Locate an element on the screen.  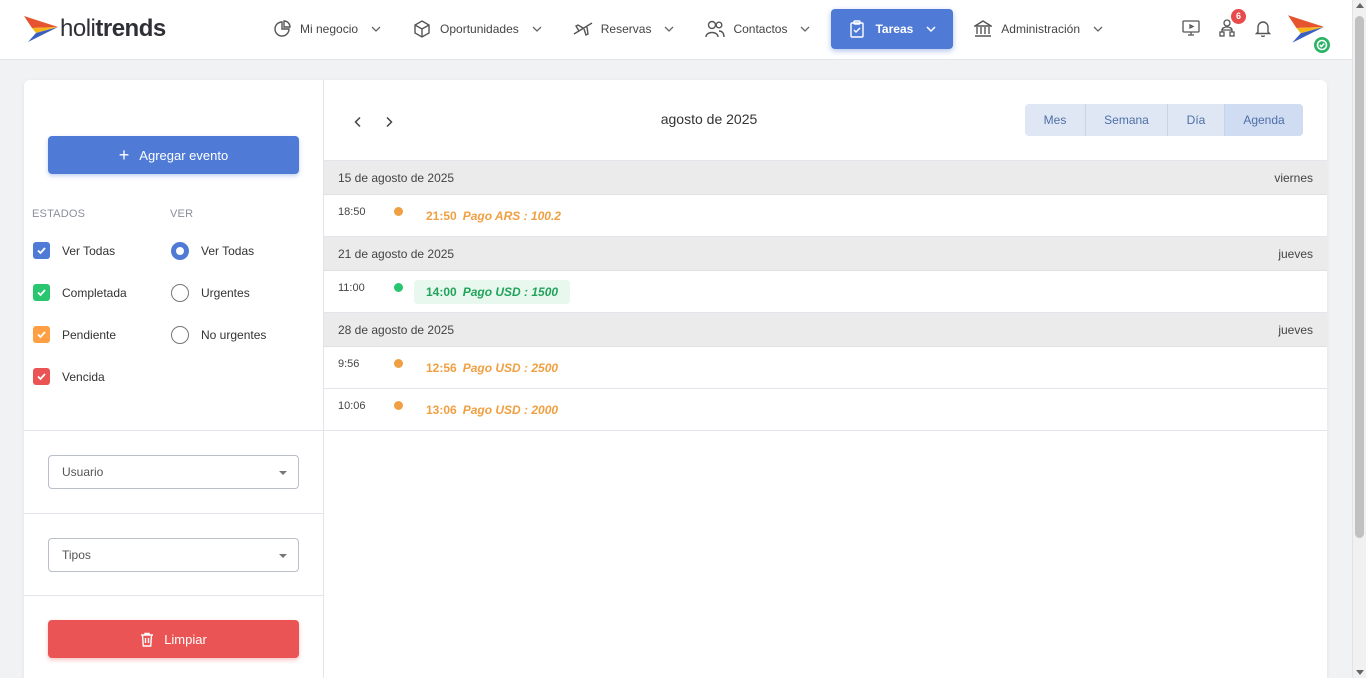
day-date: 28 de agosto de 2025 is located at coordinates (396, 329).